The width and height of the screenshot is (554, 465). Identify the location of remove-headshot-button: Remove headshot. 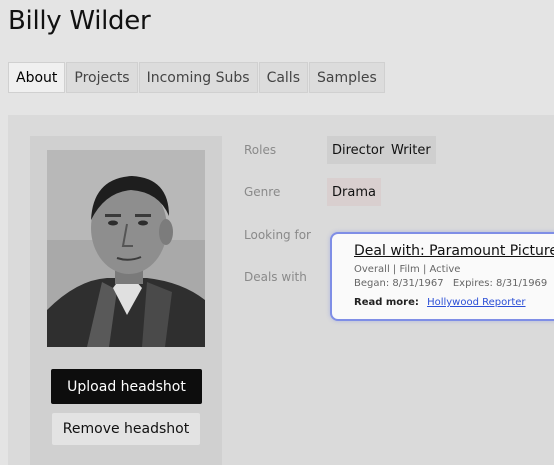
(126, 429).